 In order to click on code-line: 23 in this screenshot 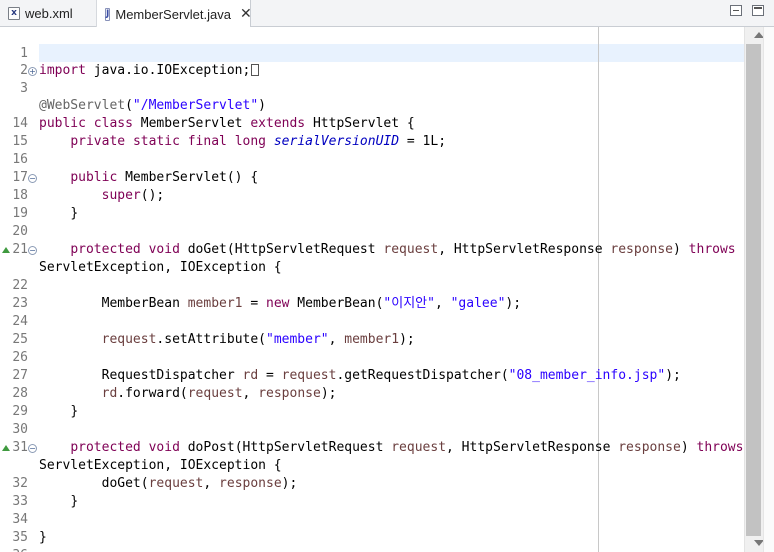, I will do `click(372, 294)`.